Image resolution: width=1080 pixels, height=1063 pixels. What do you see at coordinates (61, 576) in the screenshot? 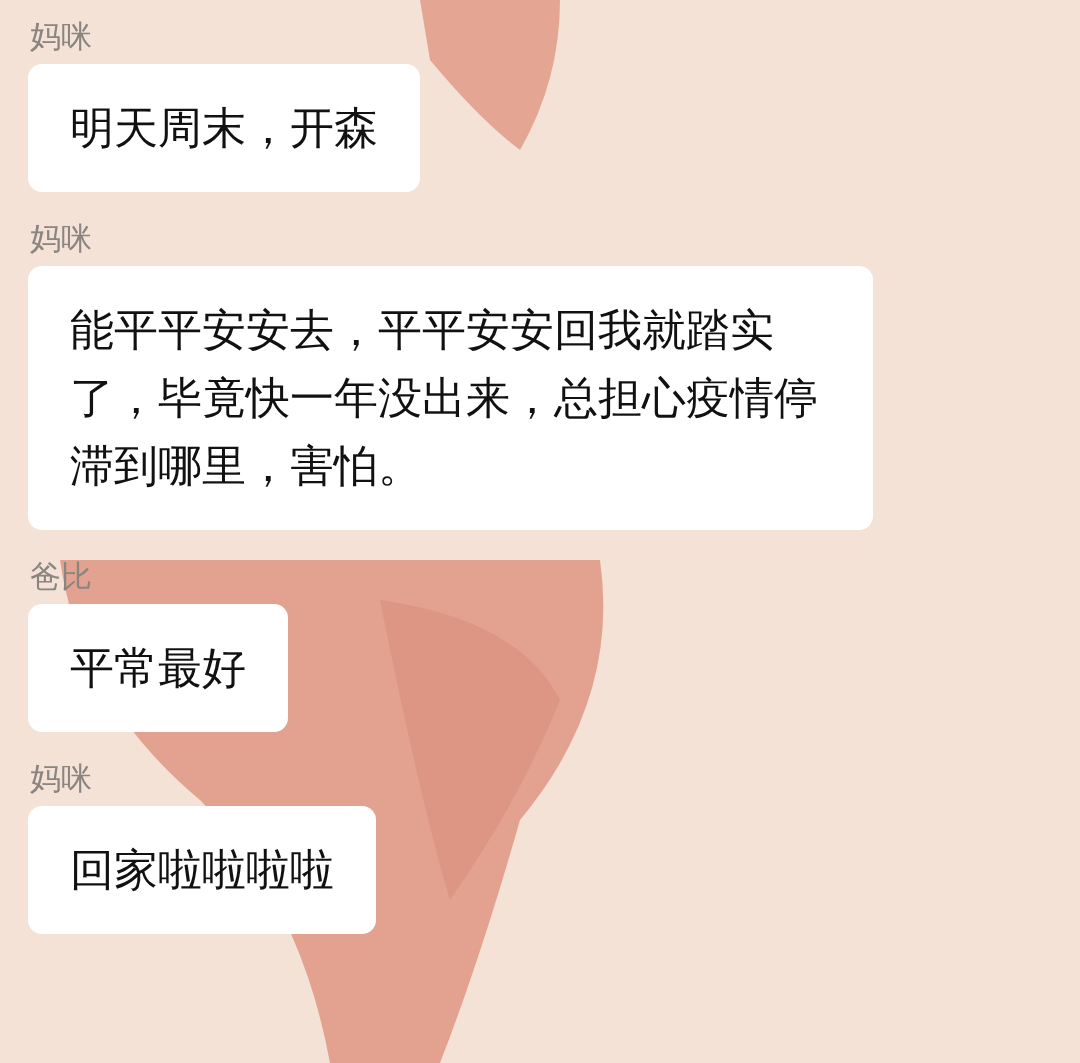
I see `sender-name: 爸比` at bounding box center [61, 576].